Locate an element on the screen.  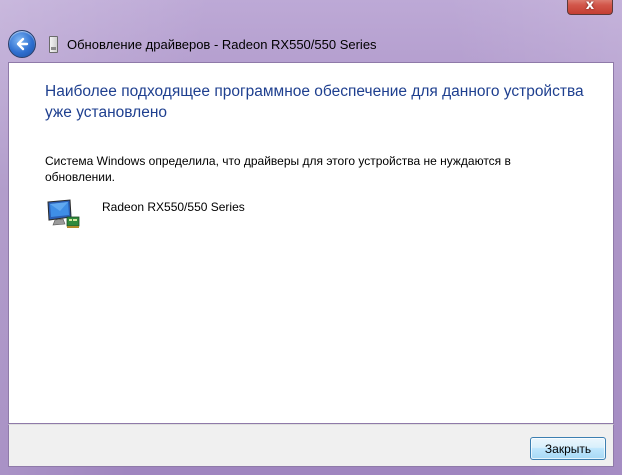
monitor-icon is located at coordinates (63, 213).